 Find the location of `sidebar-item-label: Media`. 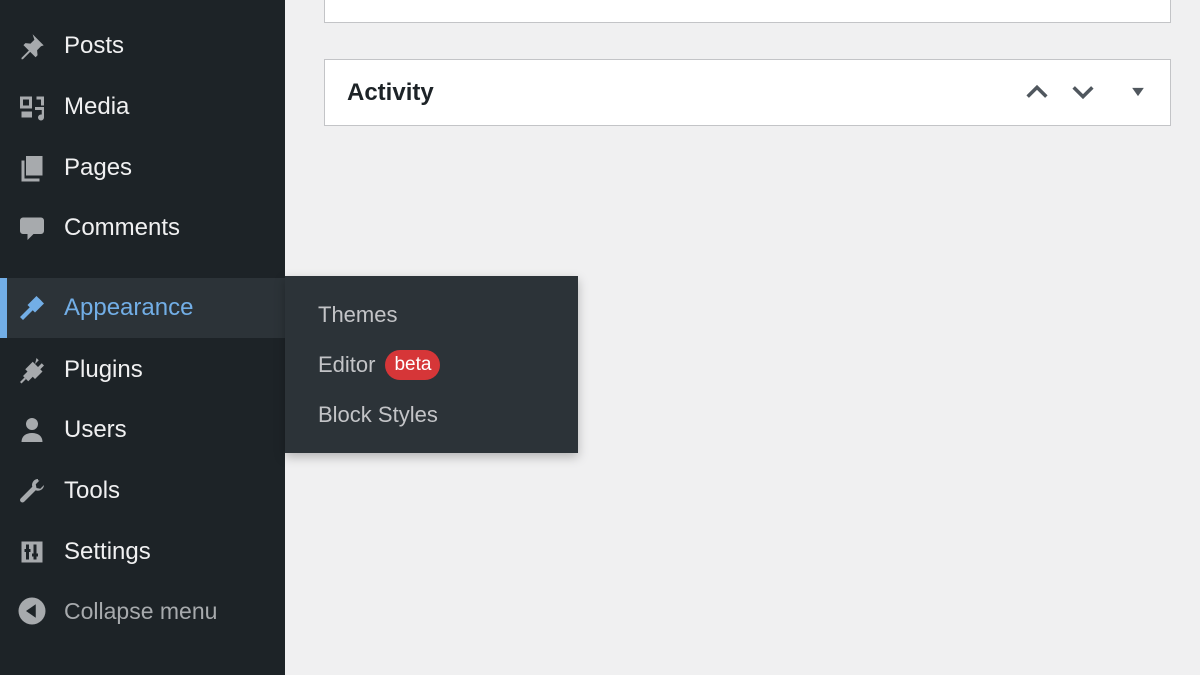

sidebar-item-label: Media is located at coordinates (97, 106).